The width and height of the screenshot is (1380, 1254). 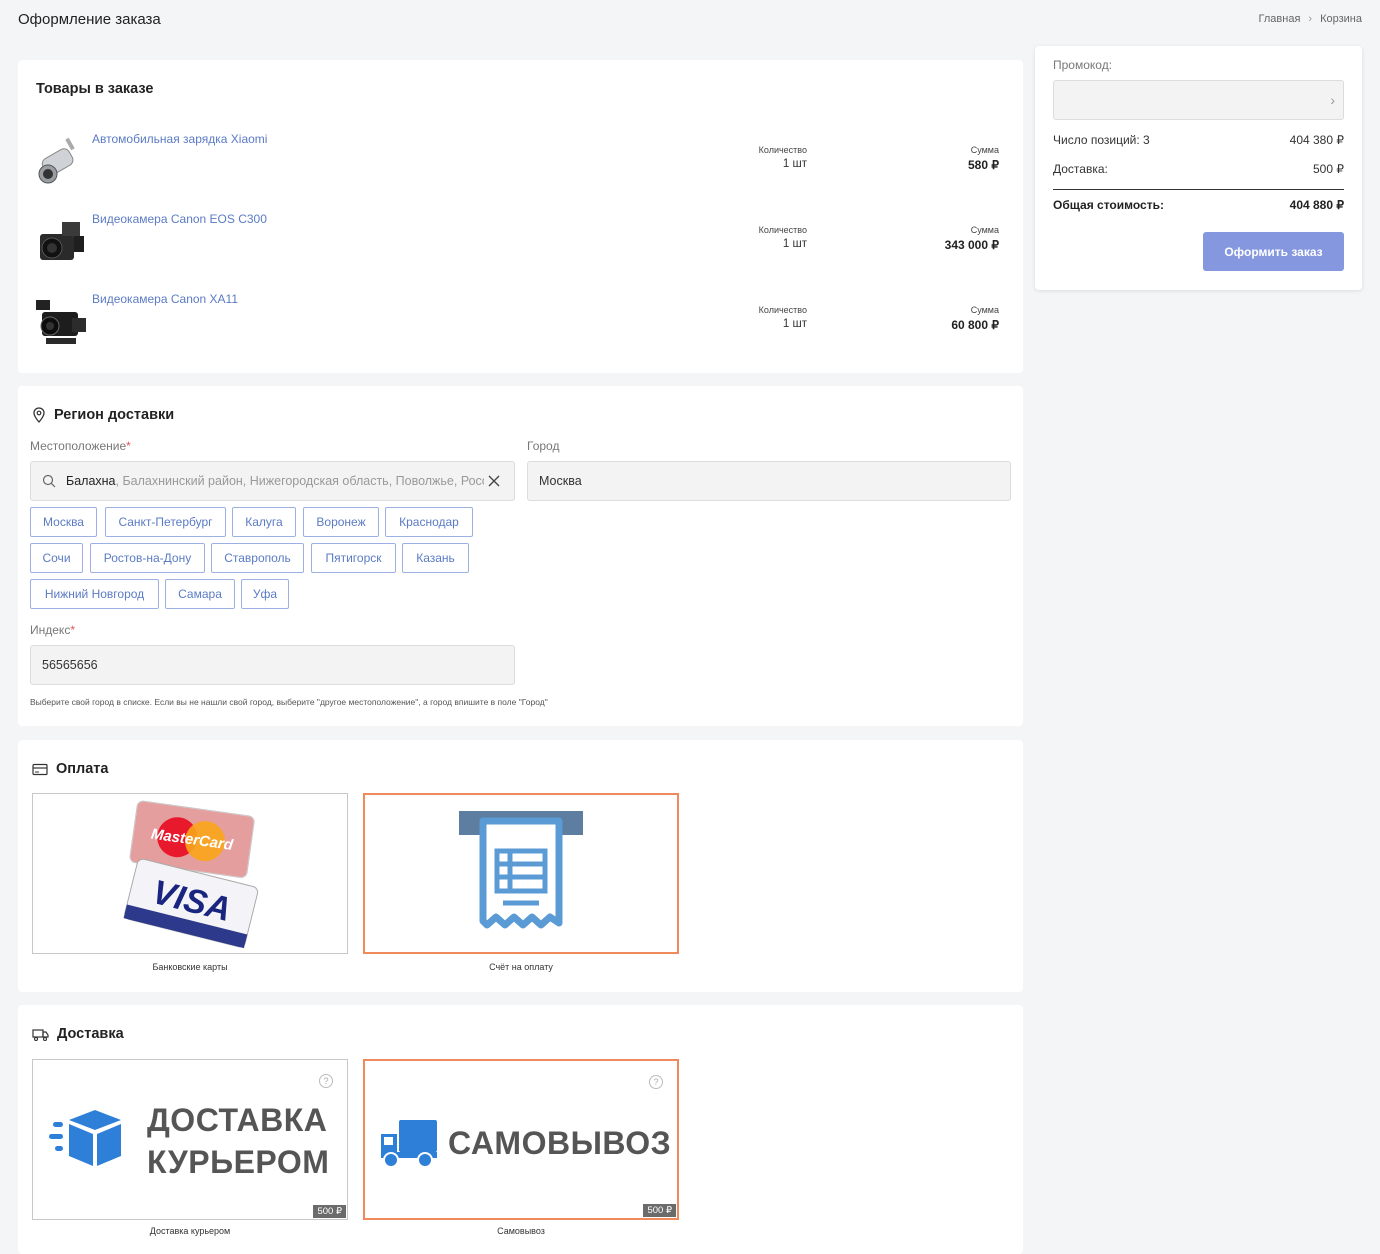 What do you see at coordinates (94, 594) in the screenshot?
I see `city-chip: Нижний Новгород` at bounding box center [94, 594].